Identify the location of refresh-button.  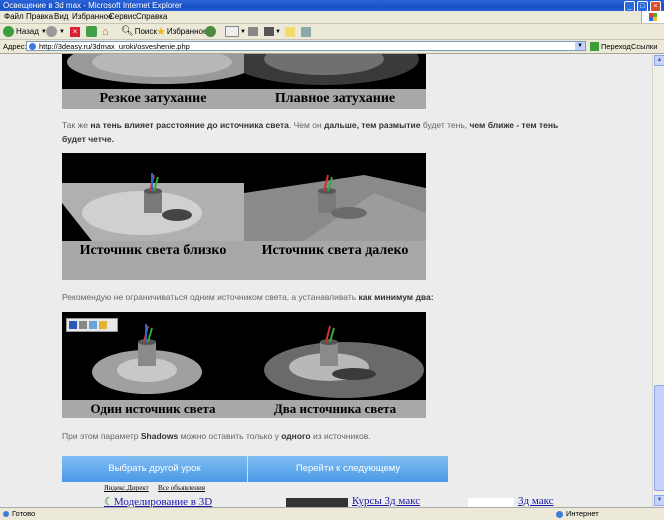
(91, 31).